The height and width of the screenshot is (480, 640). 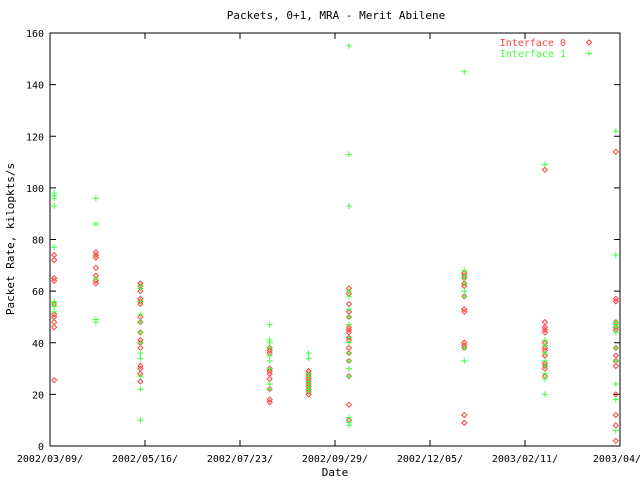 I want to click on y-tick-label: 160, so click(x=35, y=34).